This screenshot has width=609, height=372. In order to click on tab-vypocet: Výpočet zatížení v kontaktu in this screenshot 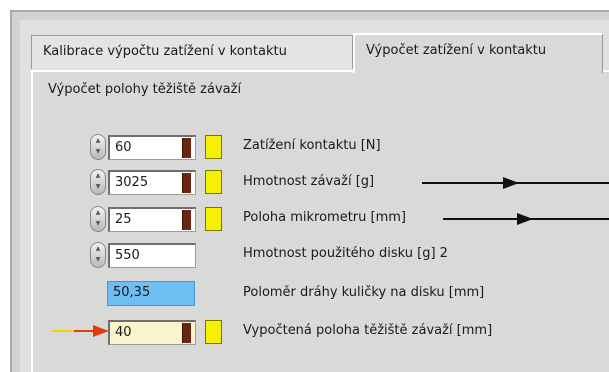, I will do `click(478, 53)`.